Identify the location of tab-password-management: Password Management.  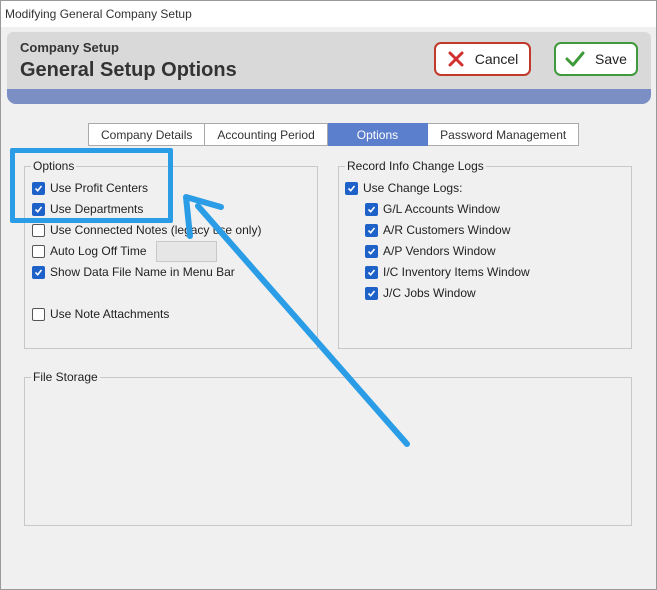
(504, 134).